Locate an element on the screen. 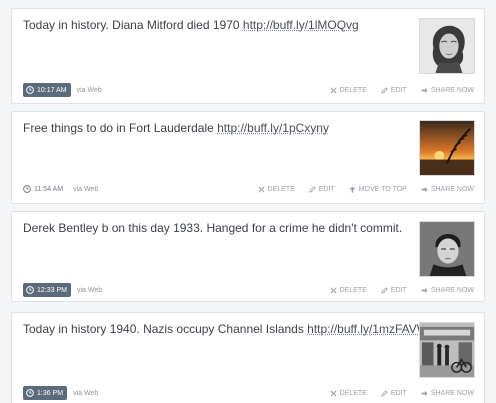  scheduled-time-badge: 10:17 AM is located at coordinates (47, 90).